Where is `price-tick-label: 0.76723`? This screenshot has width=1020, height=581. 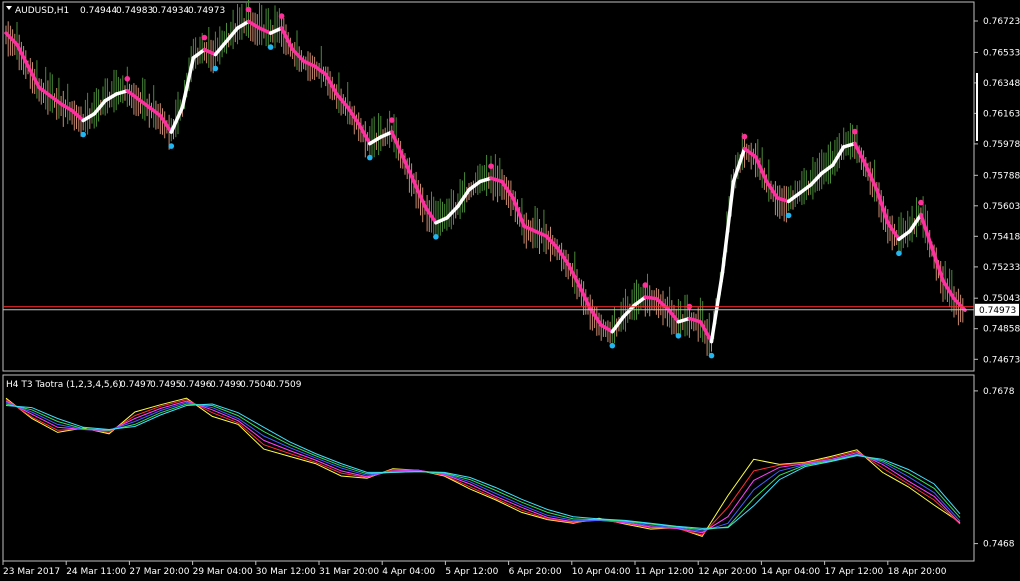 price-tick-label: 0.76723 is located at coordinates (1001, 22).